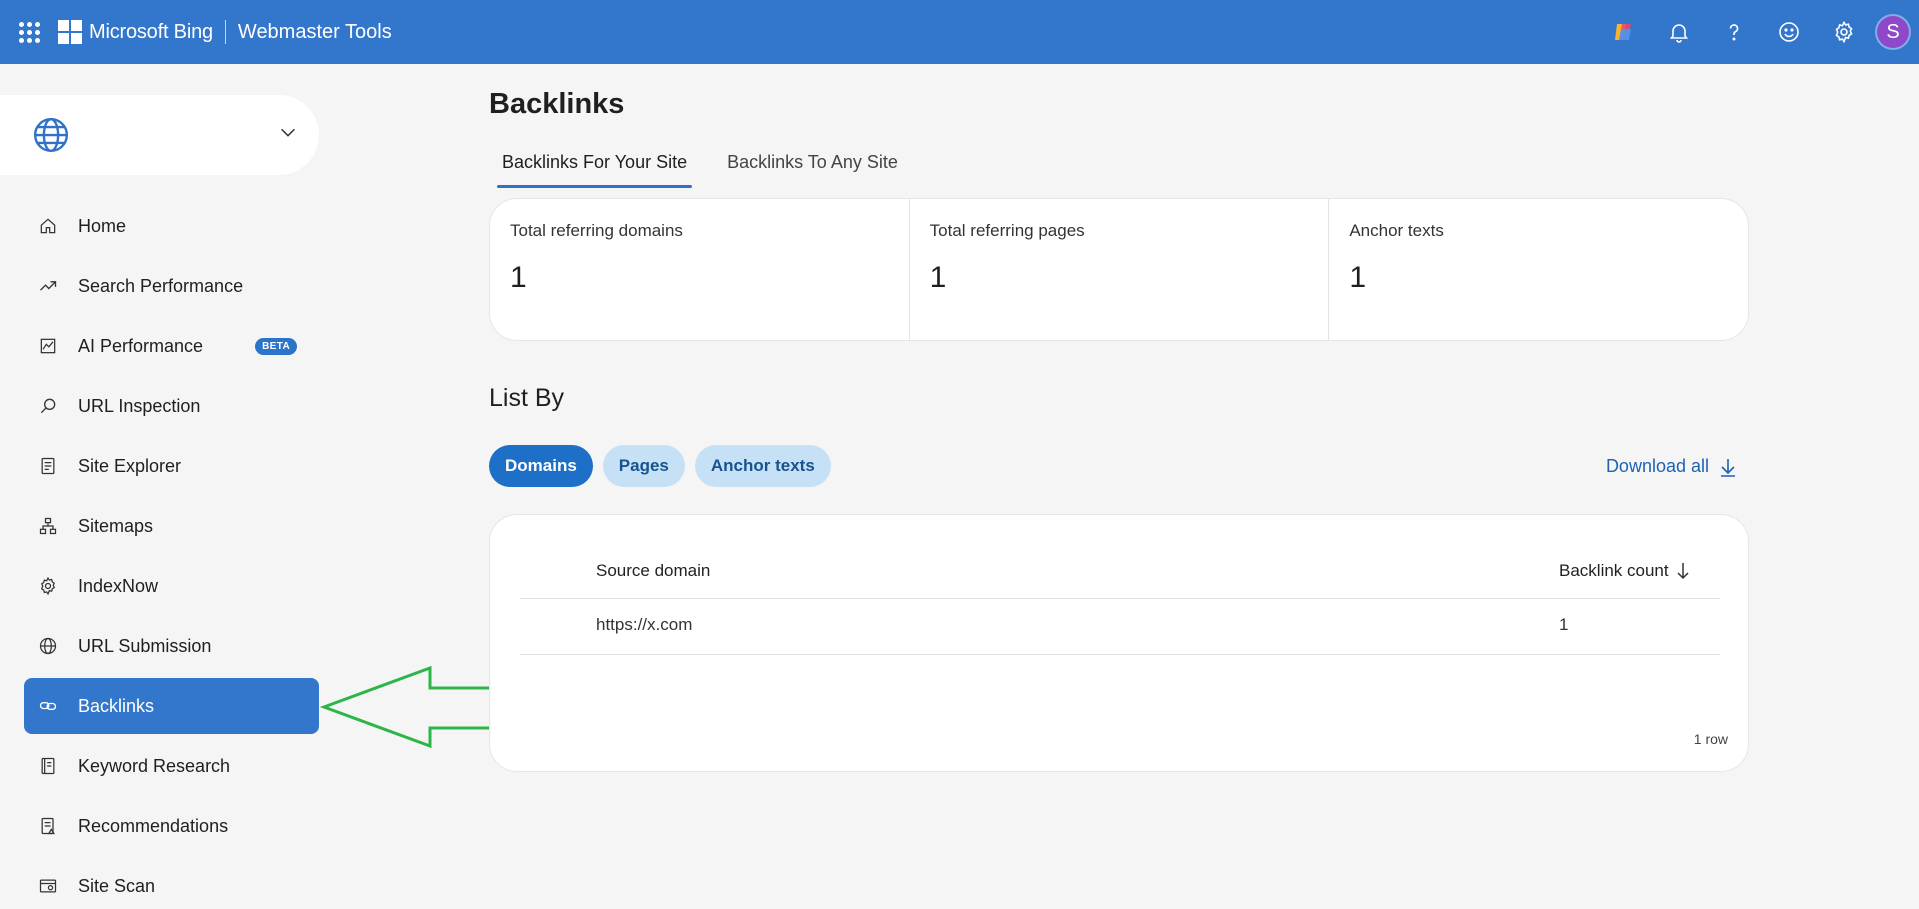 The image size is (1919, 909). What do you see at coordinates (171, 586) in the screenshot?
I see `sidebar-item-indexnow: IndexNow` at bounding box center [171, 586].